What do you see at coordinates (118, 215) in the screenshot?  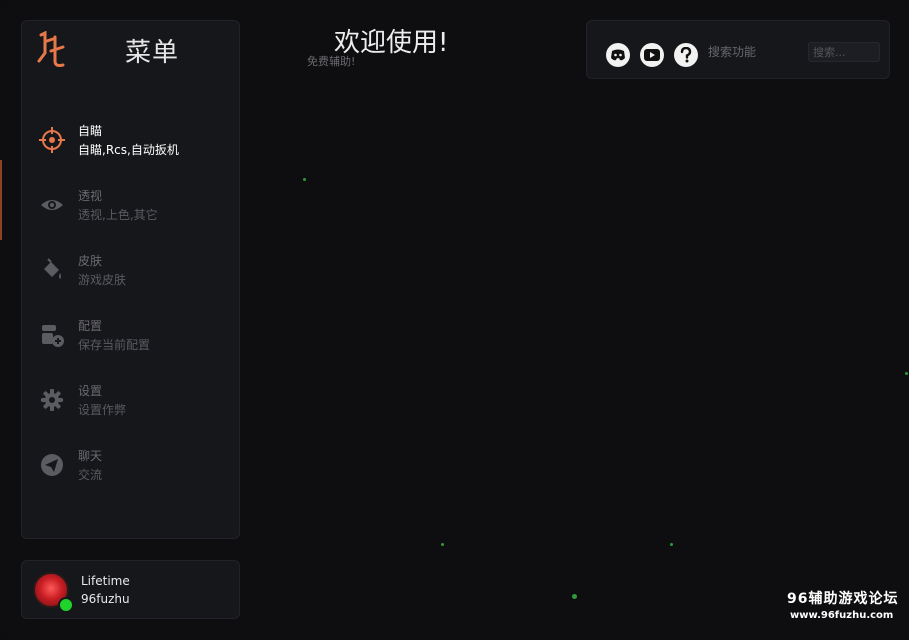 I see `sidebar-item-subtitle: 透视,上色,其它` at bounding box center [118, 215].